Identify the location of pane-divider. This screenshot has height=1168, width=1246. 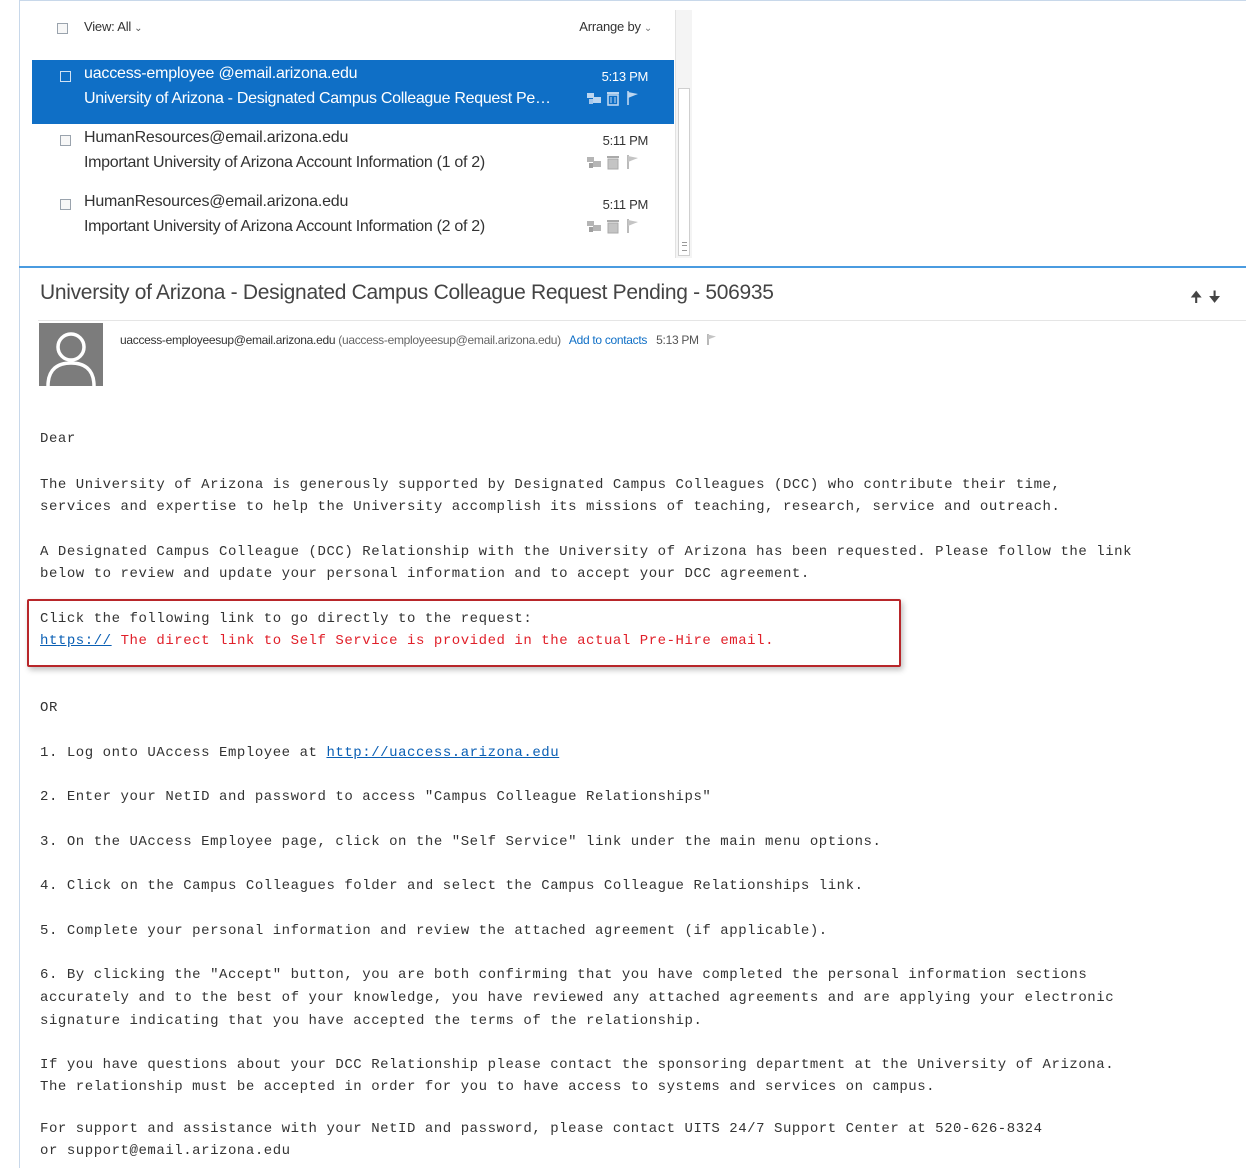
(632, 267).